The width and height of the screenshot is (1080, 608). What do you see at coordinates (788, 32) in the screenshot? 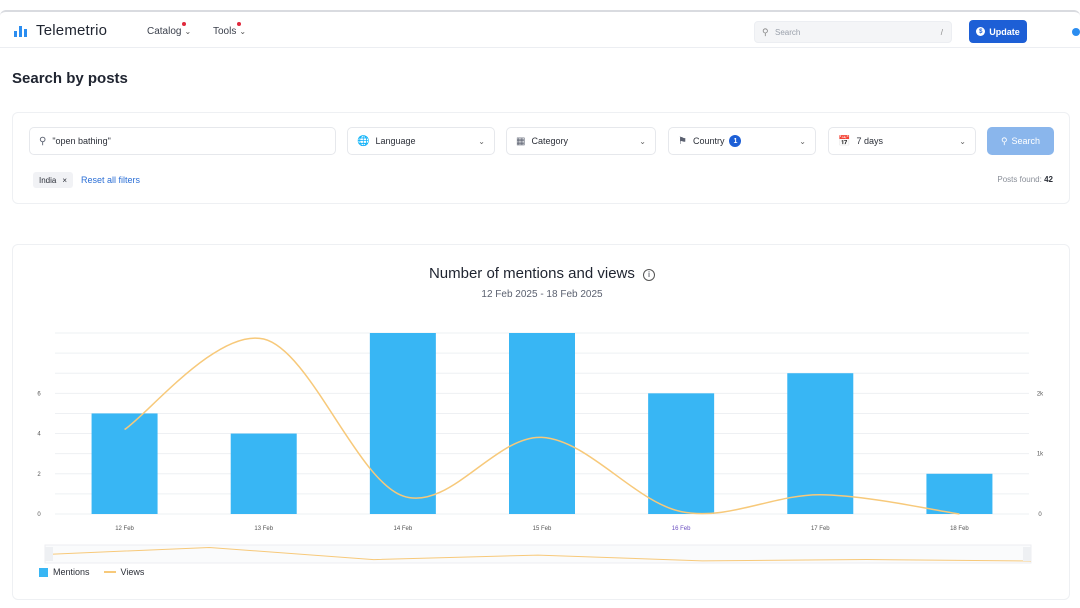
I see `search-placeholder: Search` at bounding box center [788, 32].